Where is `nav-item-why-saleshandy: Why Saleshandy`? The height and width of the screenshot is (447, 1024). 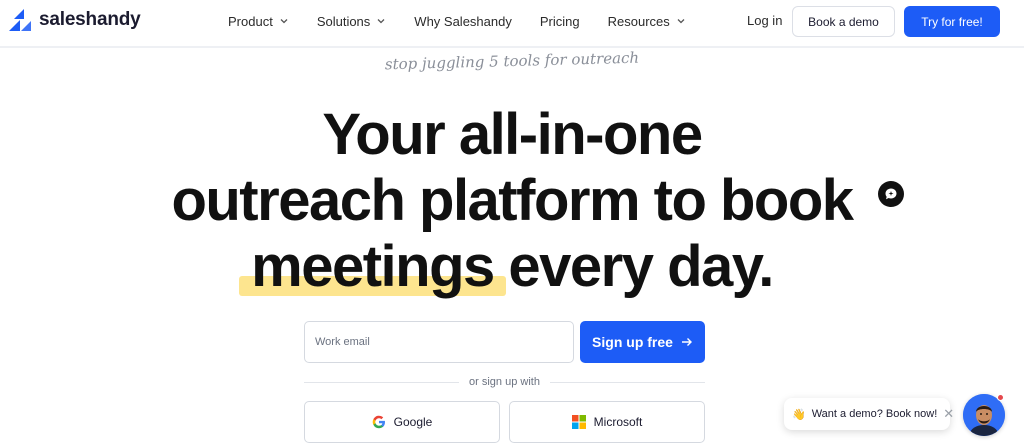 nav-item-why-saleshandy: Why Saleshandy is located at coordinates (463, 21).